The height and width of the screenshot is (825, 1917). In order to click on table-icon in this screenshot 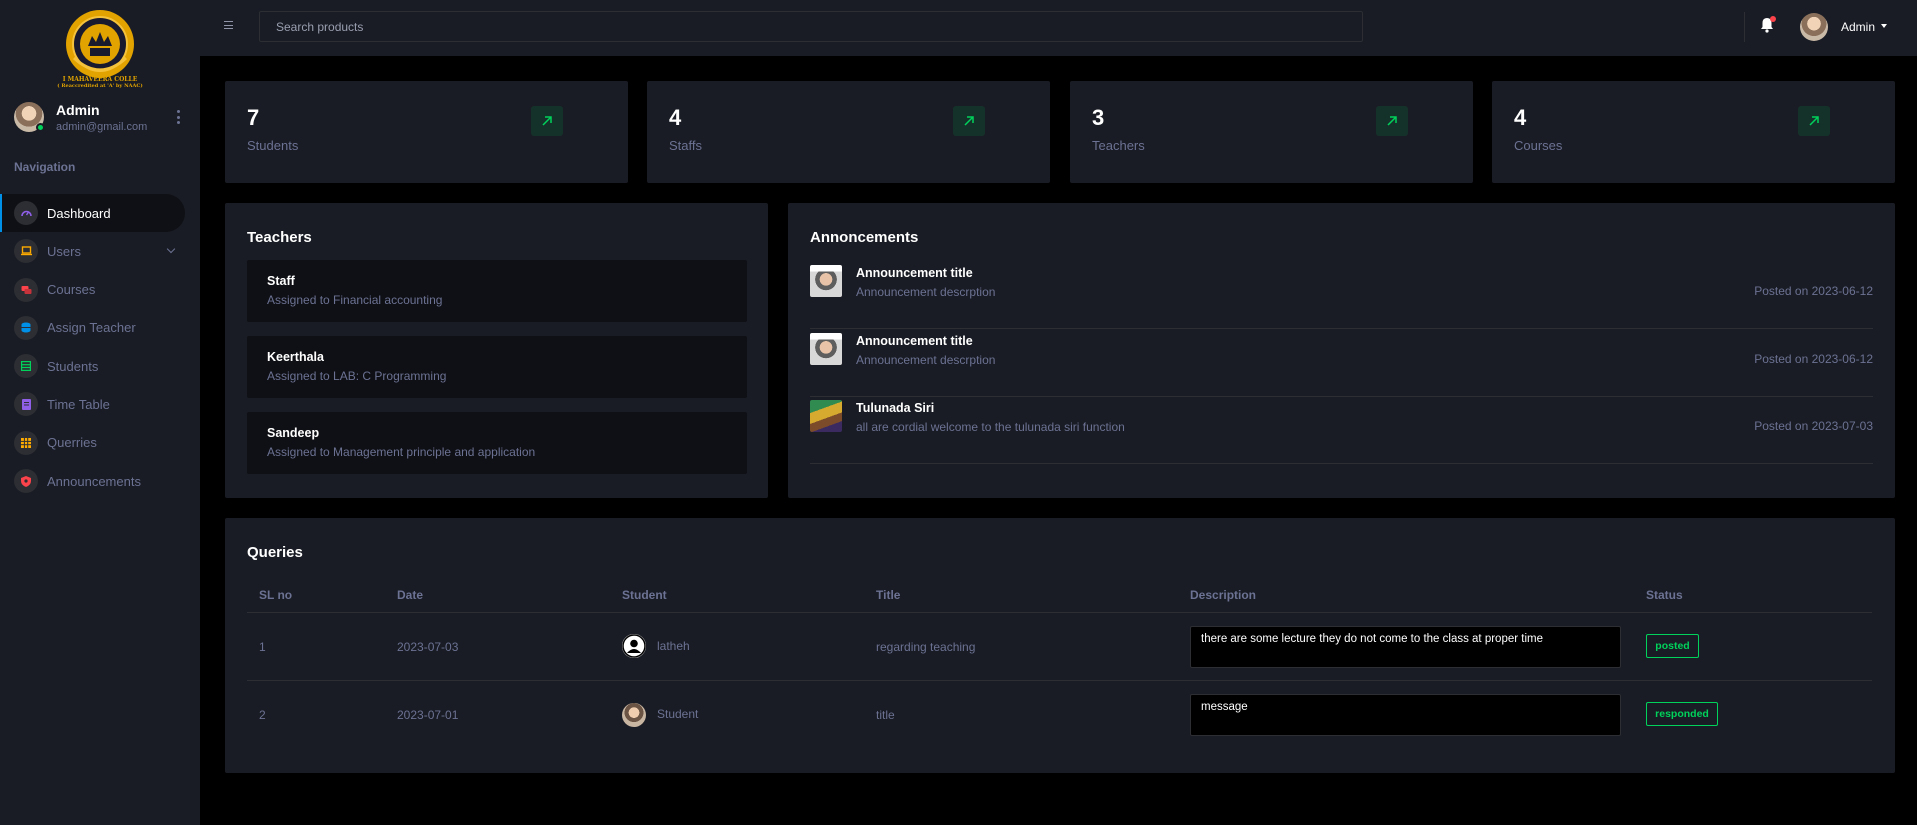, I will do `click(26, 366)`.